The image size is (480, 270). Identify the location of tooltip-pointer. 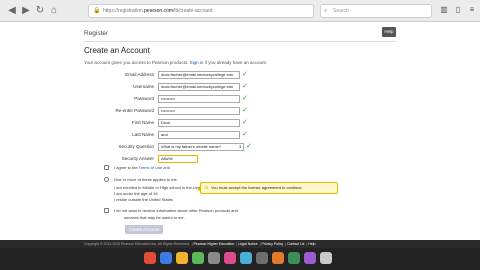
(199, 189).